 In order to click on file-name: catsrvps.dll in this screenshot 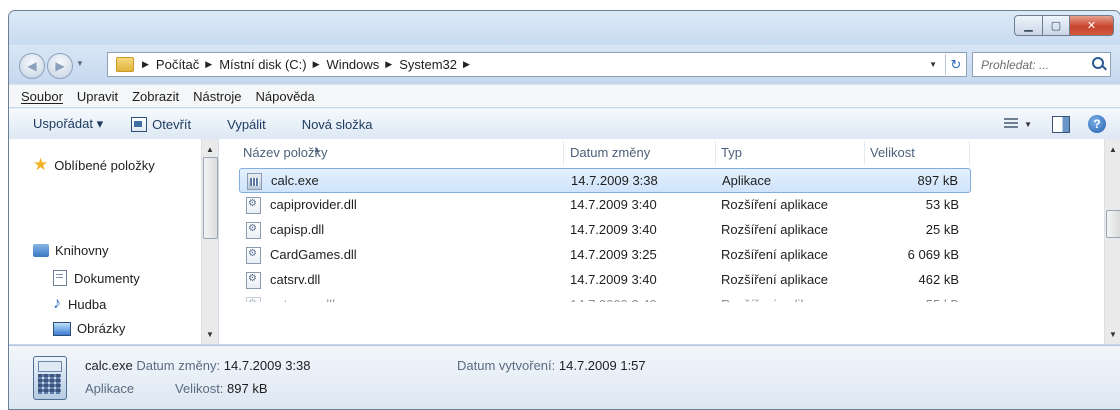, I will do `click(302, 299)`.